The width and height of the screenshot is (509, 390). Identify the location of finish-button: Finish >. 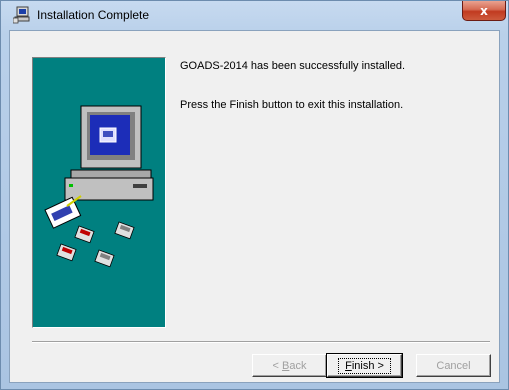
(364, 365).